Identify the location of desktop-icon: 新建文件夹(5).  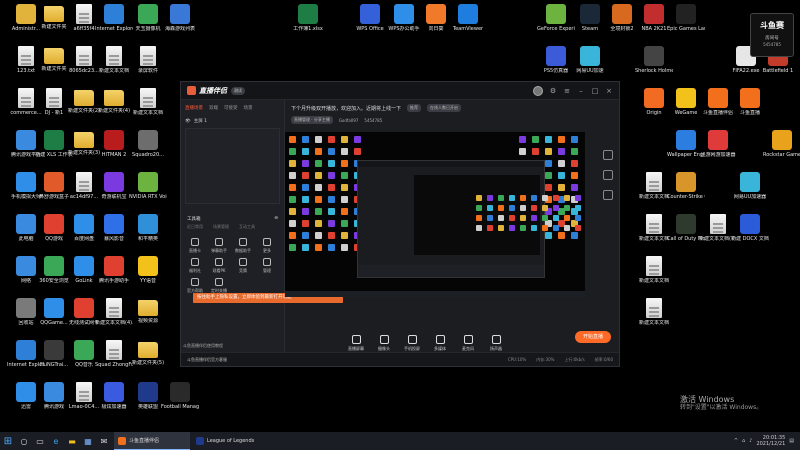
(148, 361).